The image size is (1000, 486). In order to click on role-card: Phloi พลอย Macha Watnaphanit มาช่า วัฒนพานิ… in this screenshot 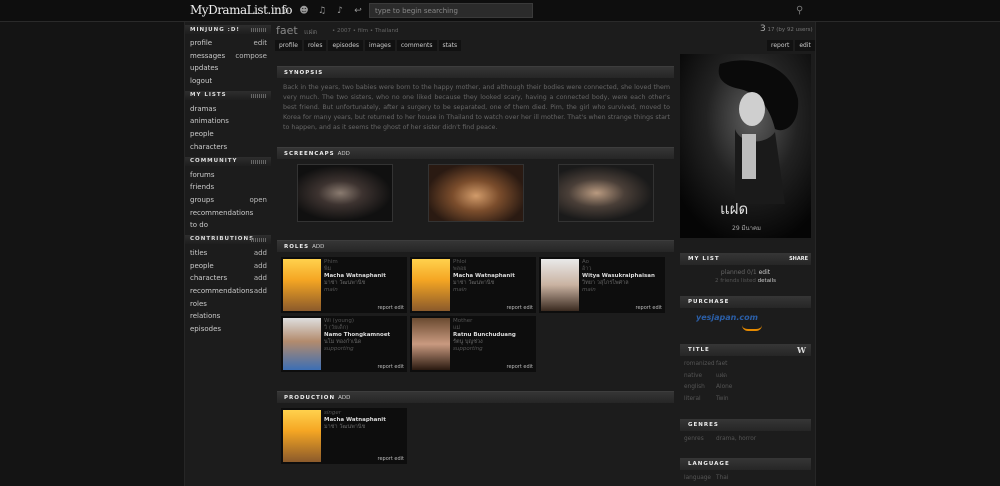, I will do `click(473, 285)`.